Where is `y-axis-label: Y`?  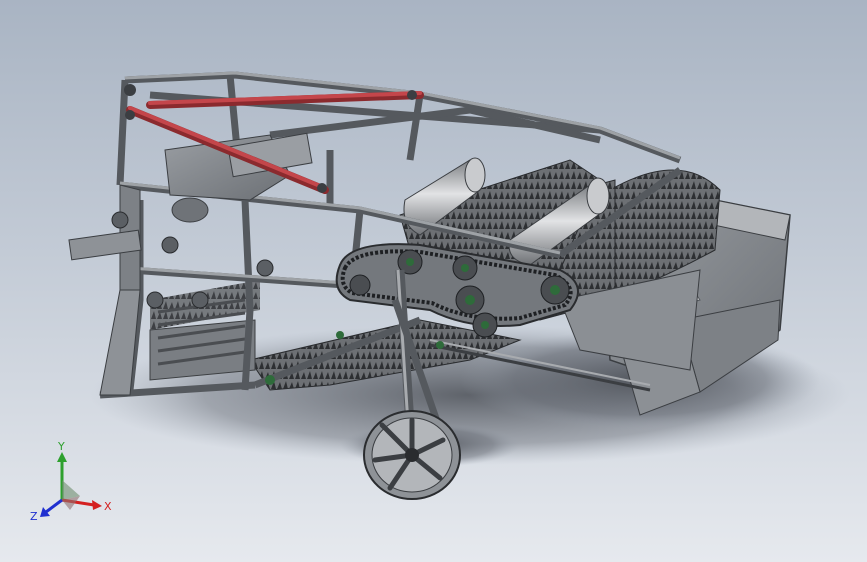 y-axis-label: Y is located at coordinates (61, 446).